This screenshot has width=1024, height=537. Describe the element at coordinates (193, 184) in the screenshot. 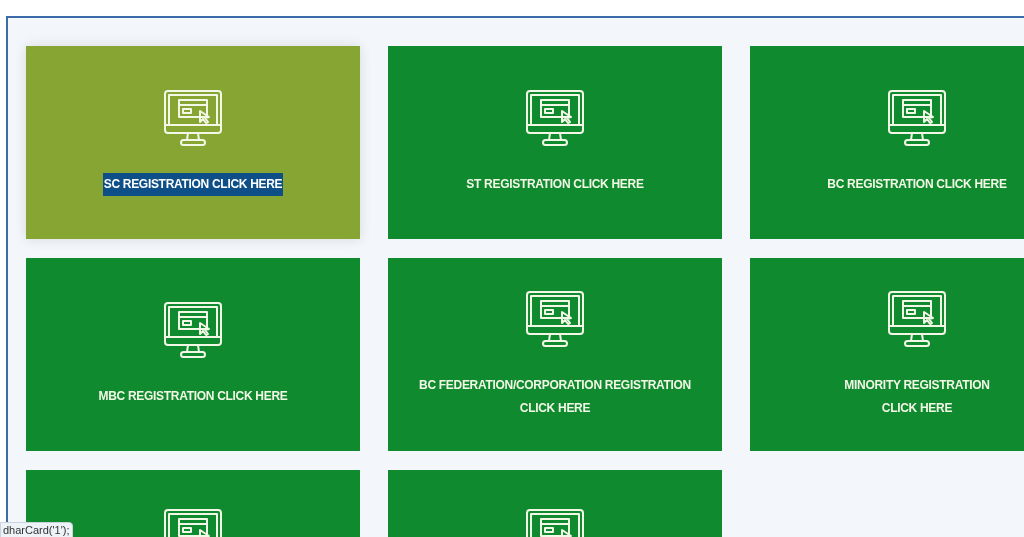

I see `card-label: SC REGISTRATION CLICK HERE` at that location.